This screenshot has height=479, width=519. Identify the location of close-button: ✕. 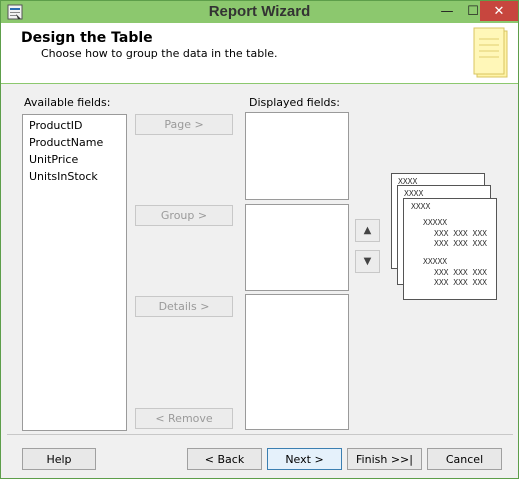
(499, 11).